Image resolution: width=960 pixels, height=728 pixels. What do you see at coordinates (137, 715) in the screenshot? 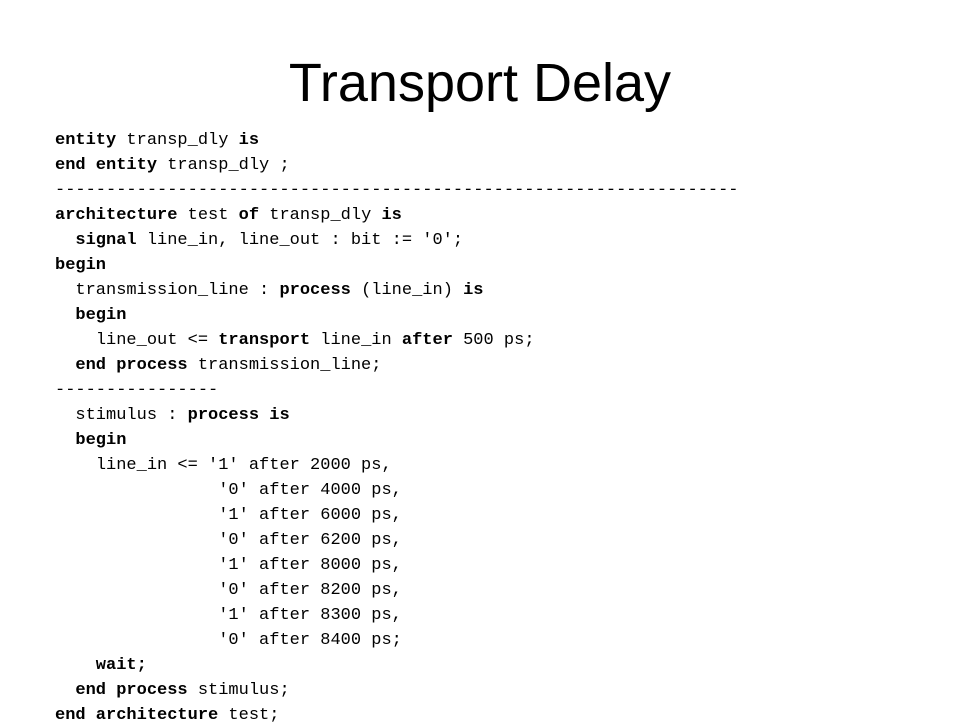
I see `code-keyword: end architecture` at bounding box center [137, 715].